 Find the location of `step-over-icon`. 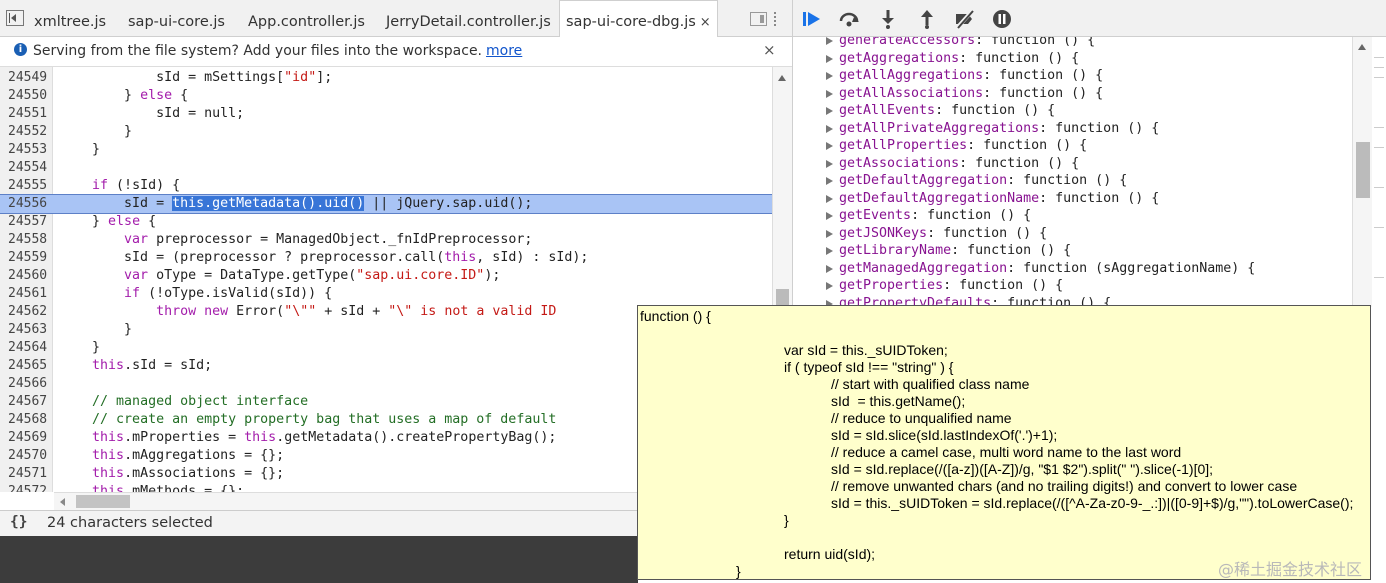

step-over-icon is located at coordinates (849, 19).